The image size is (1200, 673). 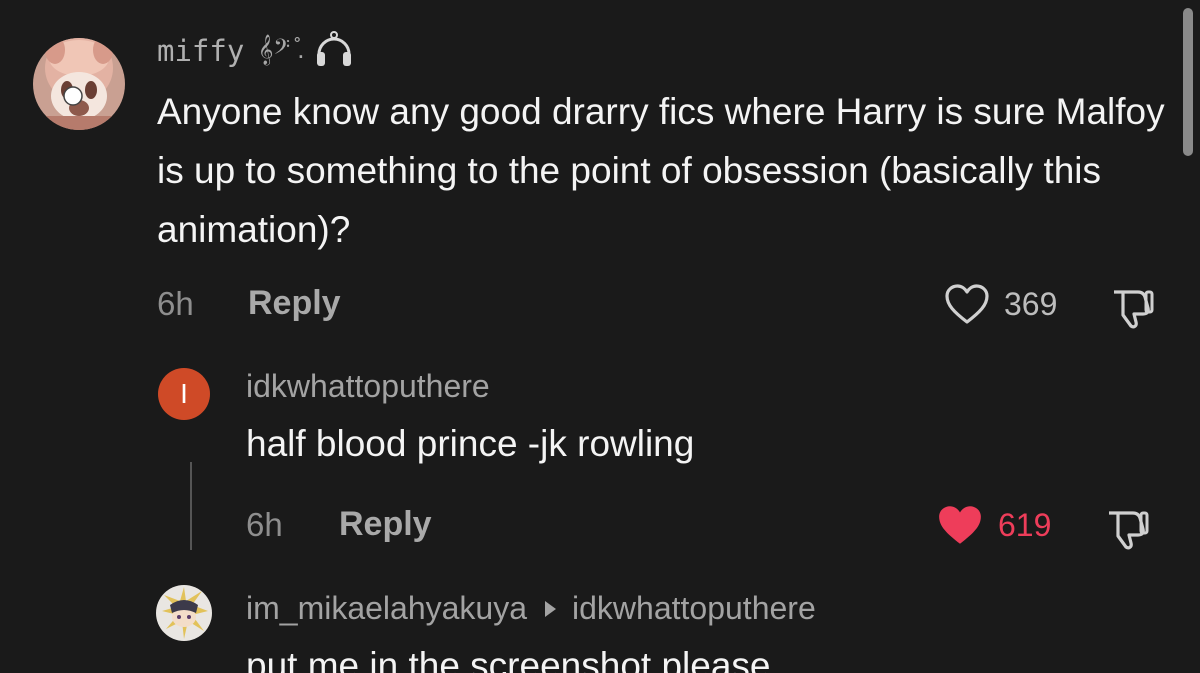 I want to click on reply-text: half blood prince -jk rowling, so click(x=470, y=443).